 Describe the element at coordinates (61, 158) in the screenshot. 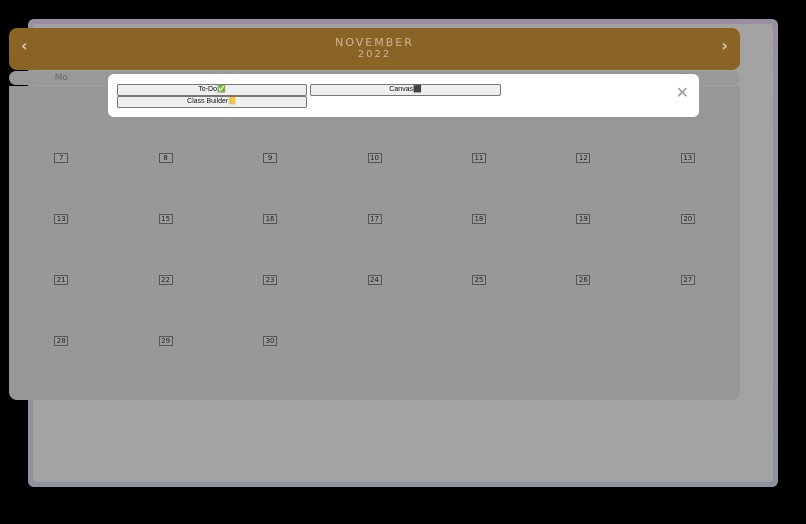

I see `day-cell: 7` at that location.